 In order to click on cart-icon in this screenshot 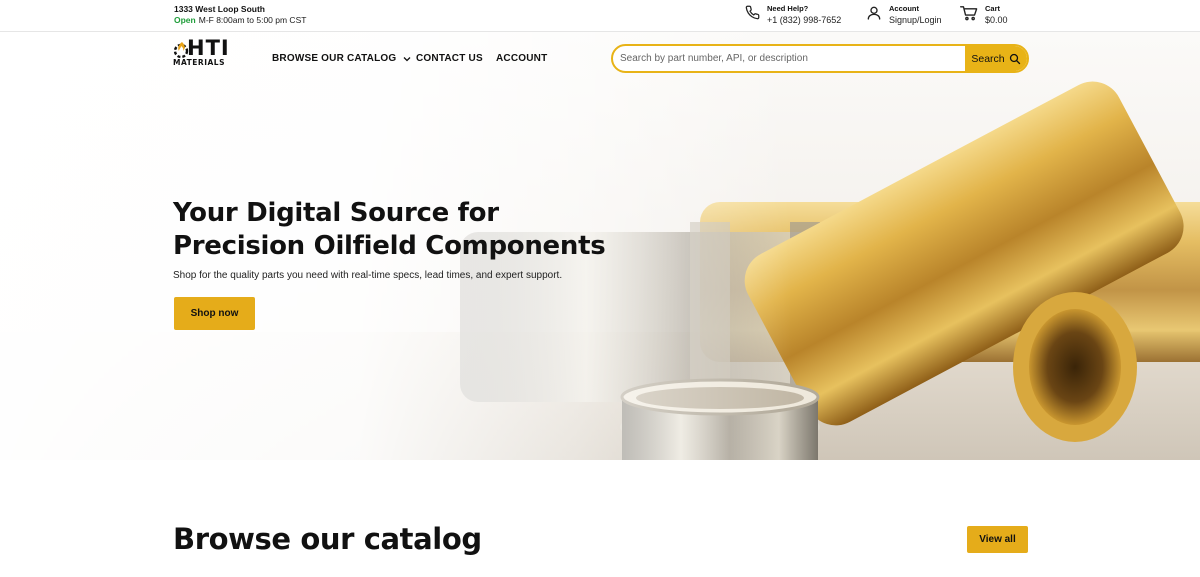, I will do `click(969, 13)`.